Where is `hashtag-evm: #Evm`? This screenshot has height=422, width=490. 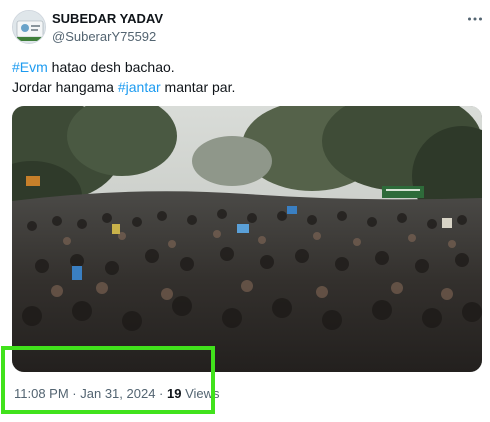
hashtag-evm: #Evm is located at coordinates (30, 67).